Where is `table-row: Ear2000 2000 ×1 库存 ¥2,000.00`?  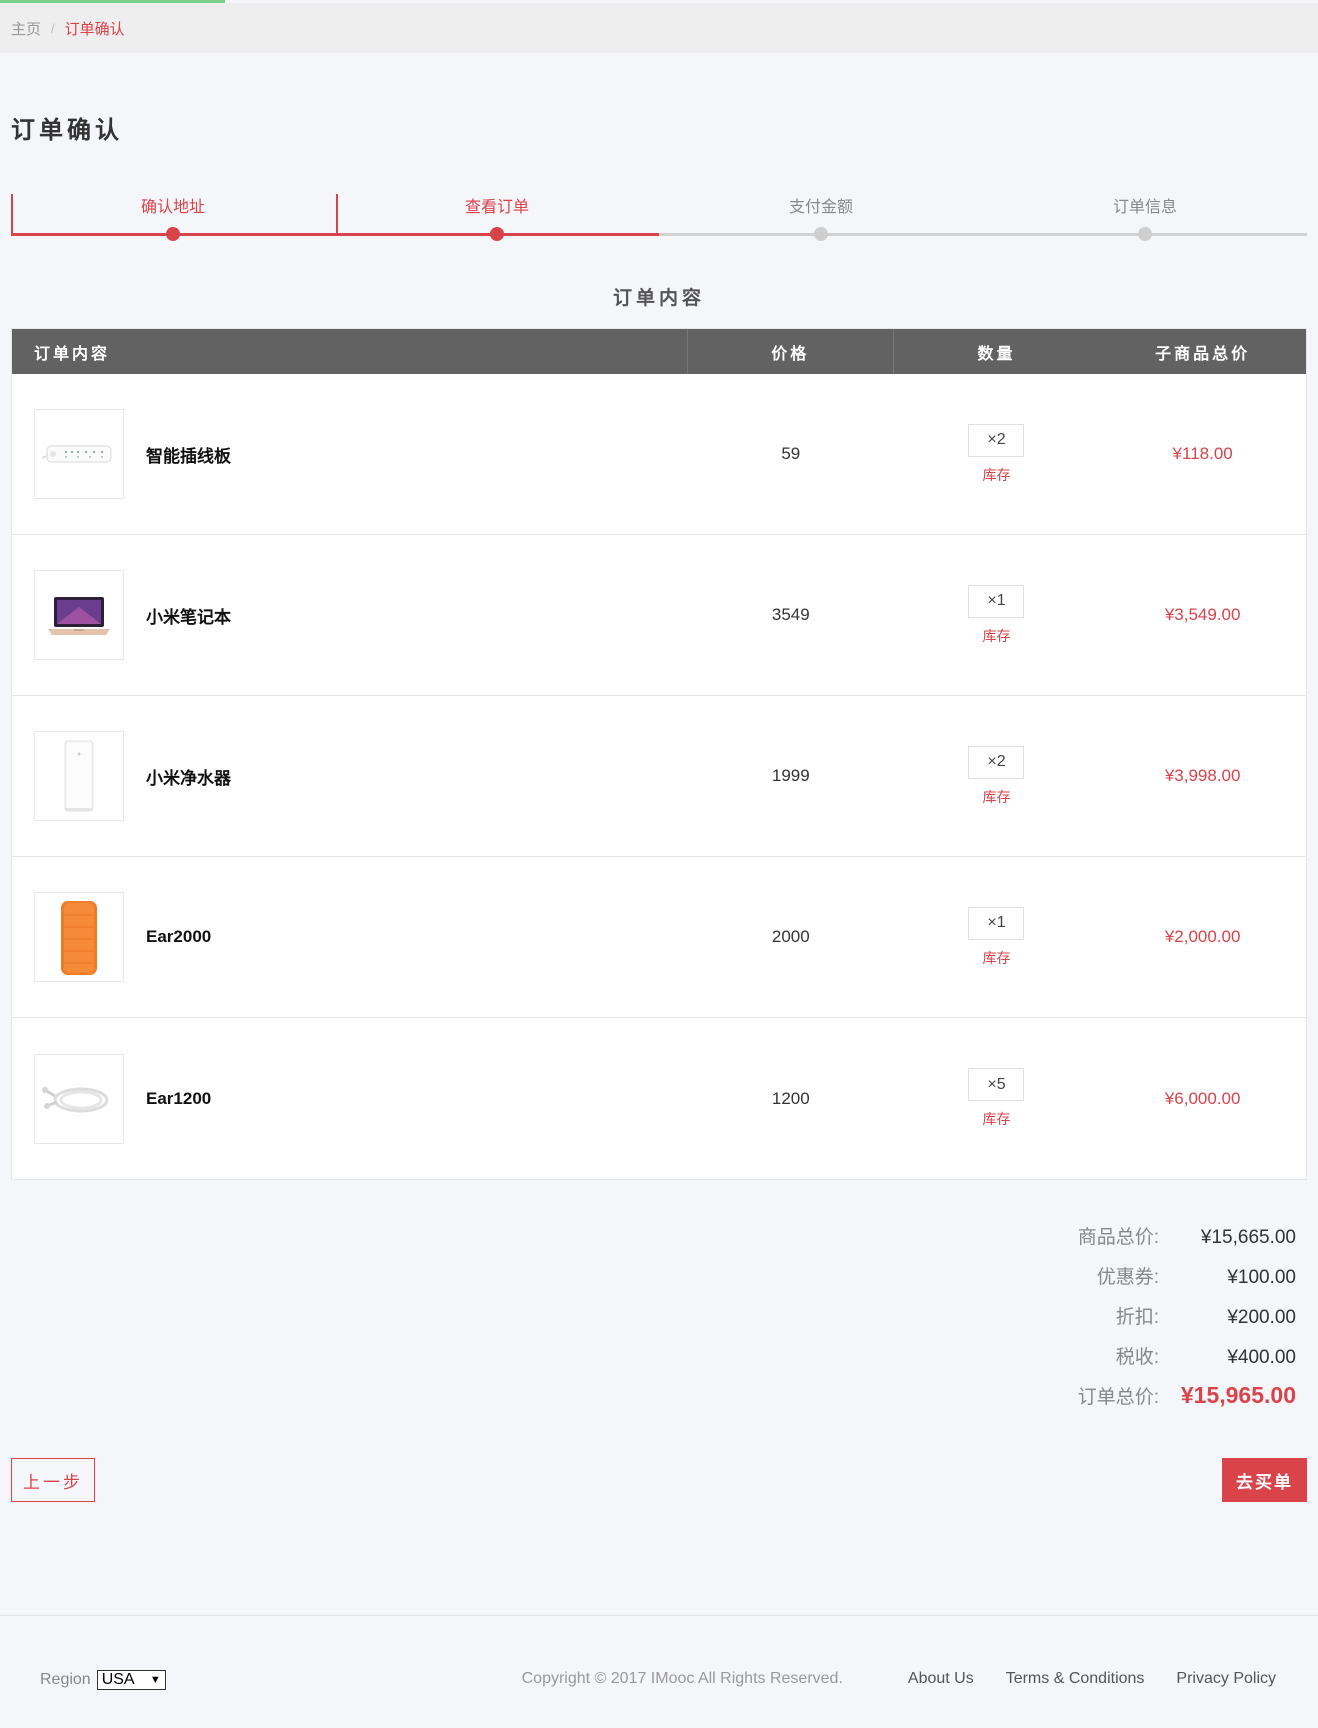
table-row: Ear2000 2000 ×1 库存 ¥2,000.00 is located at coordinates (659, 937).